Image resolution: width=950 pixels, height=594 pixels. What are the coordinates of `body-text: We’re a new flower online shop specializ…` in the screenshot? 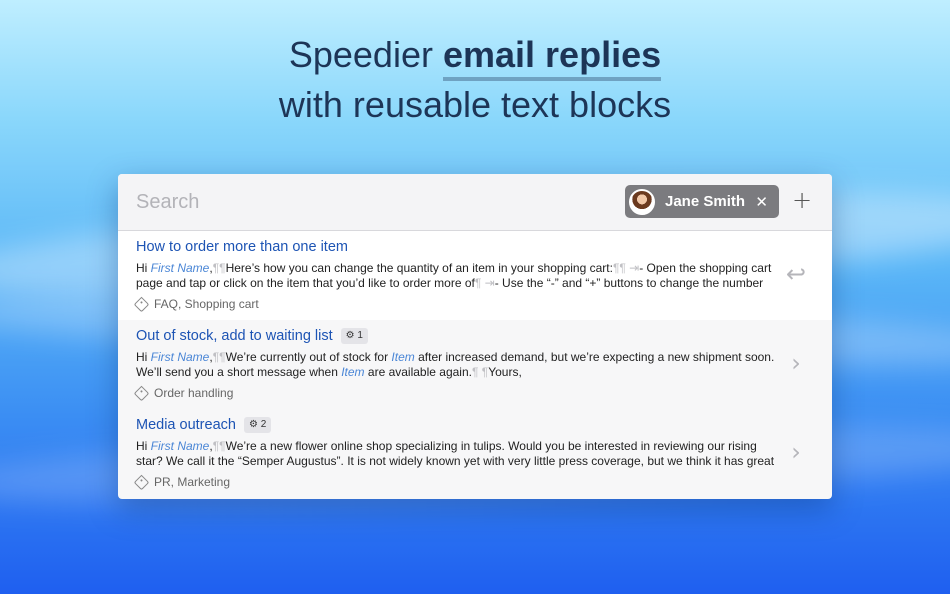 It's located at (455, 453).